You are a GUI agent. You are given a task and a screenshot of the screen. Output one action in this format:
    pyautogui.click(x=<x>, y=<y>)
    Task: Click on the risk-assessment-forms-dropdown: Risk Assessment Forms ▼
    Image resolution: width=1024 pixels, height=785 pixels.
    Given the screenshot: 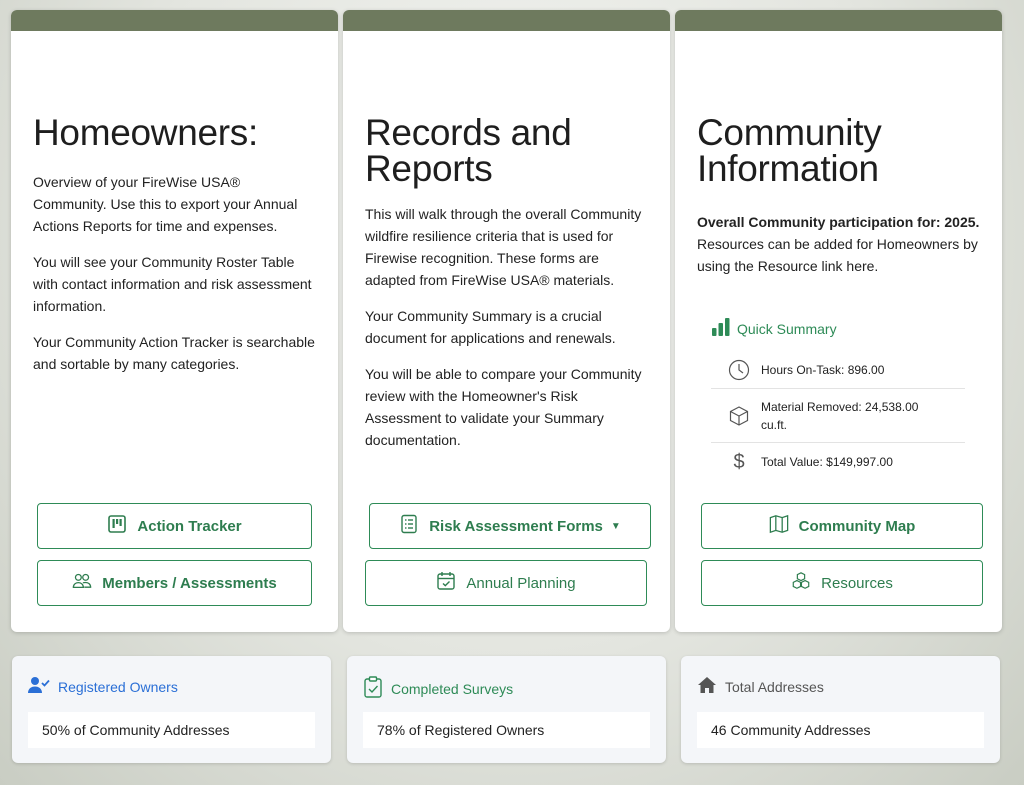 What is the action you would take?
    pyautogui.click(x=510, y=526)
    